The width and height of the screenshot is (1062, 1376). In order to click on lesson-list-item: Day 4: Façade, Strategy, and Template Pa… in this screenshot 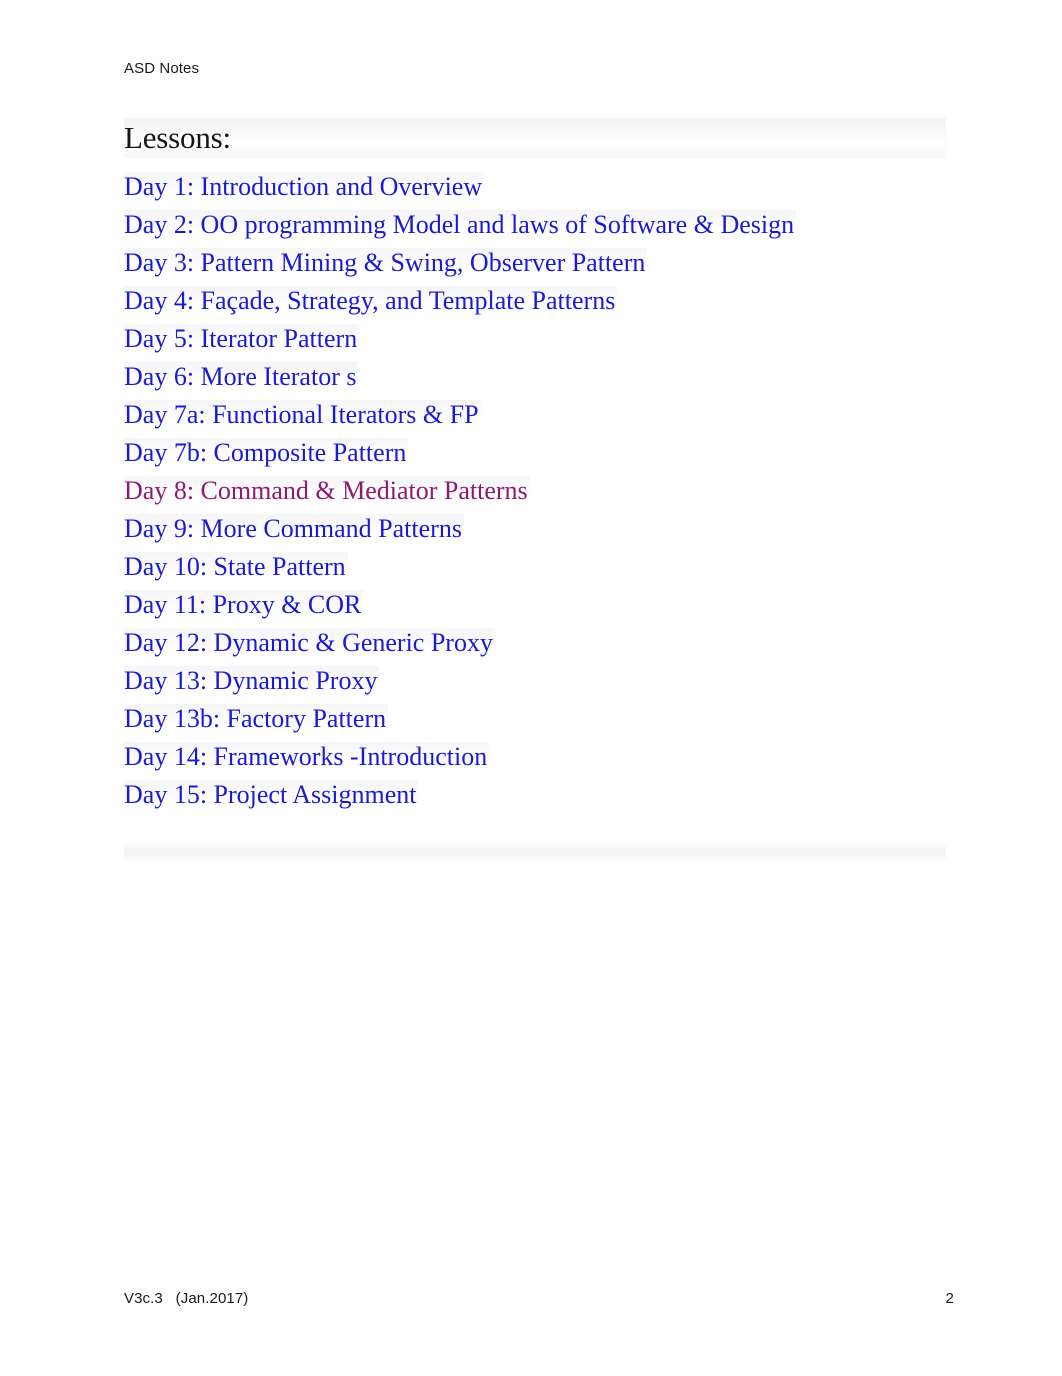, I will do `click(539, 301)`.